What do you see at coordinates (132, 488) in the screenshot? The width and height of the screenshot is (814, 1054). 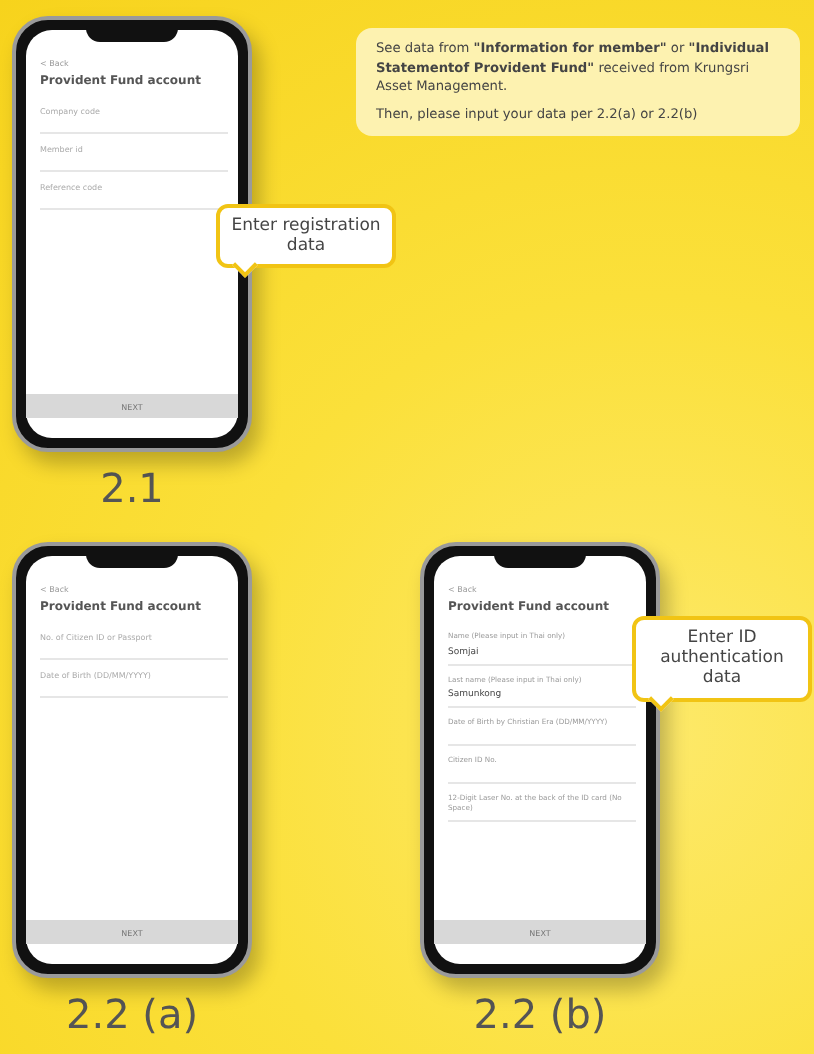 I see `step-label: 2.1` at bounding box center [132, 488].